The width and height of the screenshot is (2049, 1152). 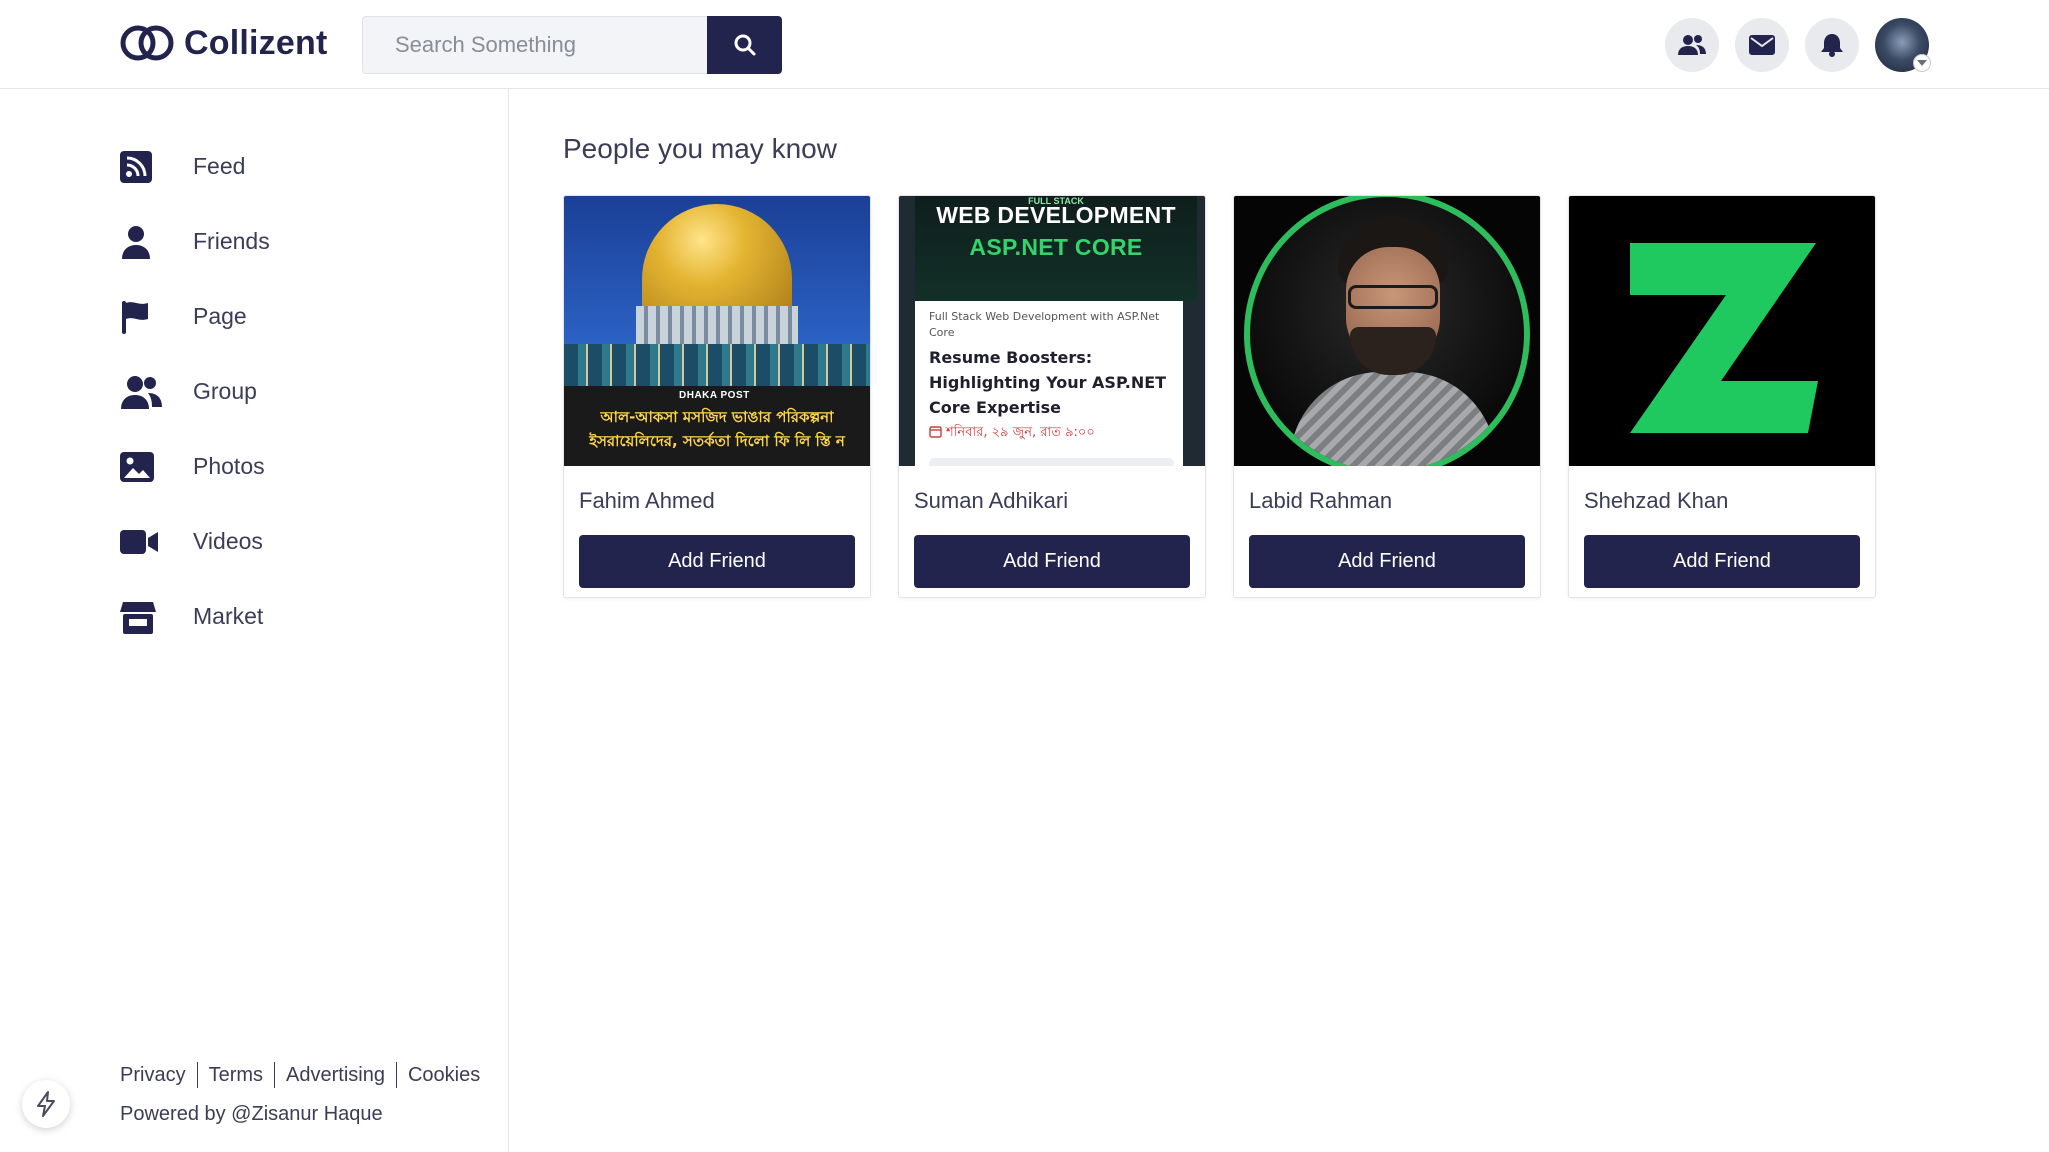 I want to click on photo-caption-line2: ইসরায়েলিদের, সতর্কতা দিলো ফি লি স্তি ন, so click(x=717, y=441).